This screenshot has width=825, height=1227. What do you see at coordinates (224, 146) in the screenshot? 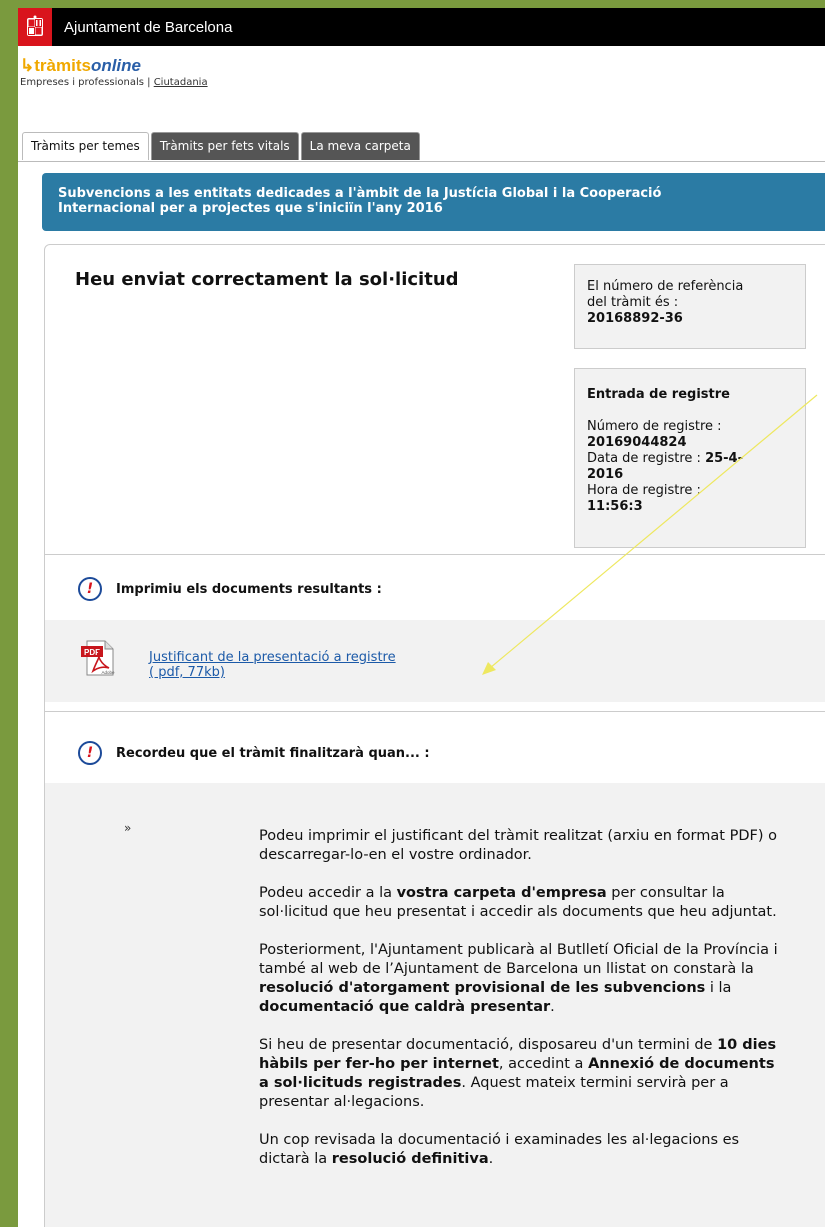
I see `tab-tramits-per-fets-vitals: Tràmits per fets vitals` at bounding box center [224, 146].